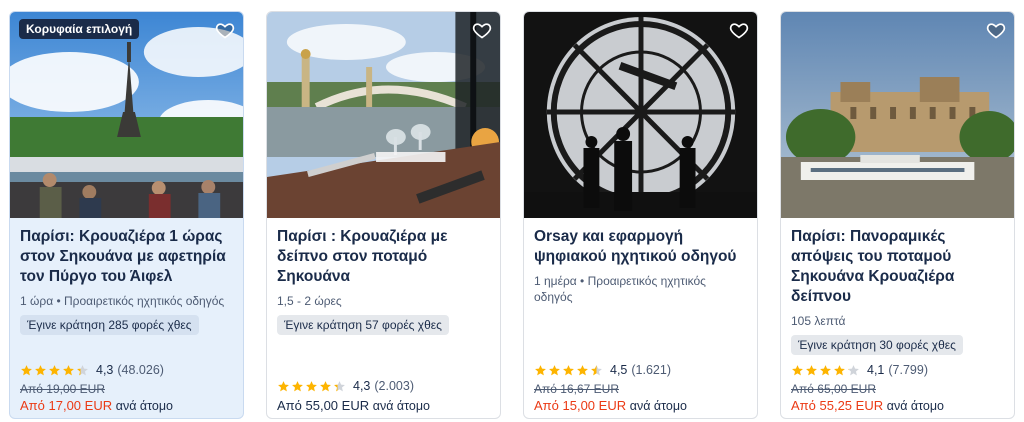 Image resolution: width=1024 pixels, height=422 pixels. Describe the element at coordinates (851, 405) in the screenshot. I see `price-amount: 55,25 EUR` at that location.